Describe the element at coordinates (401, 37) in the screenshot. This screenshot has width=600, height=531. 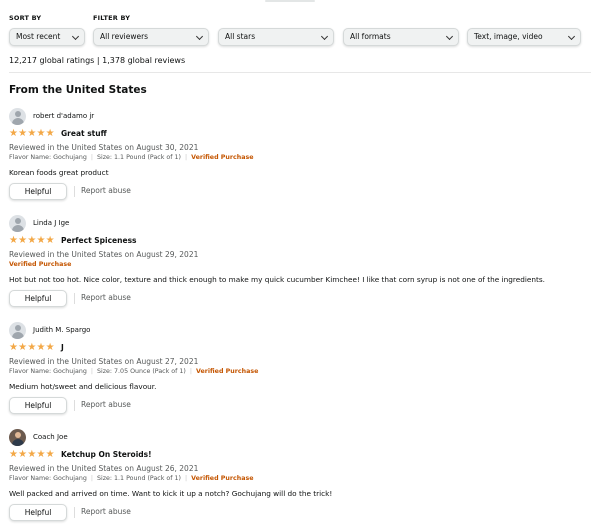
I see `formats-select: All formats` at that location.